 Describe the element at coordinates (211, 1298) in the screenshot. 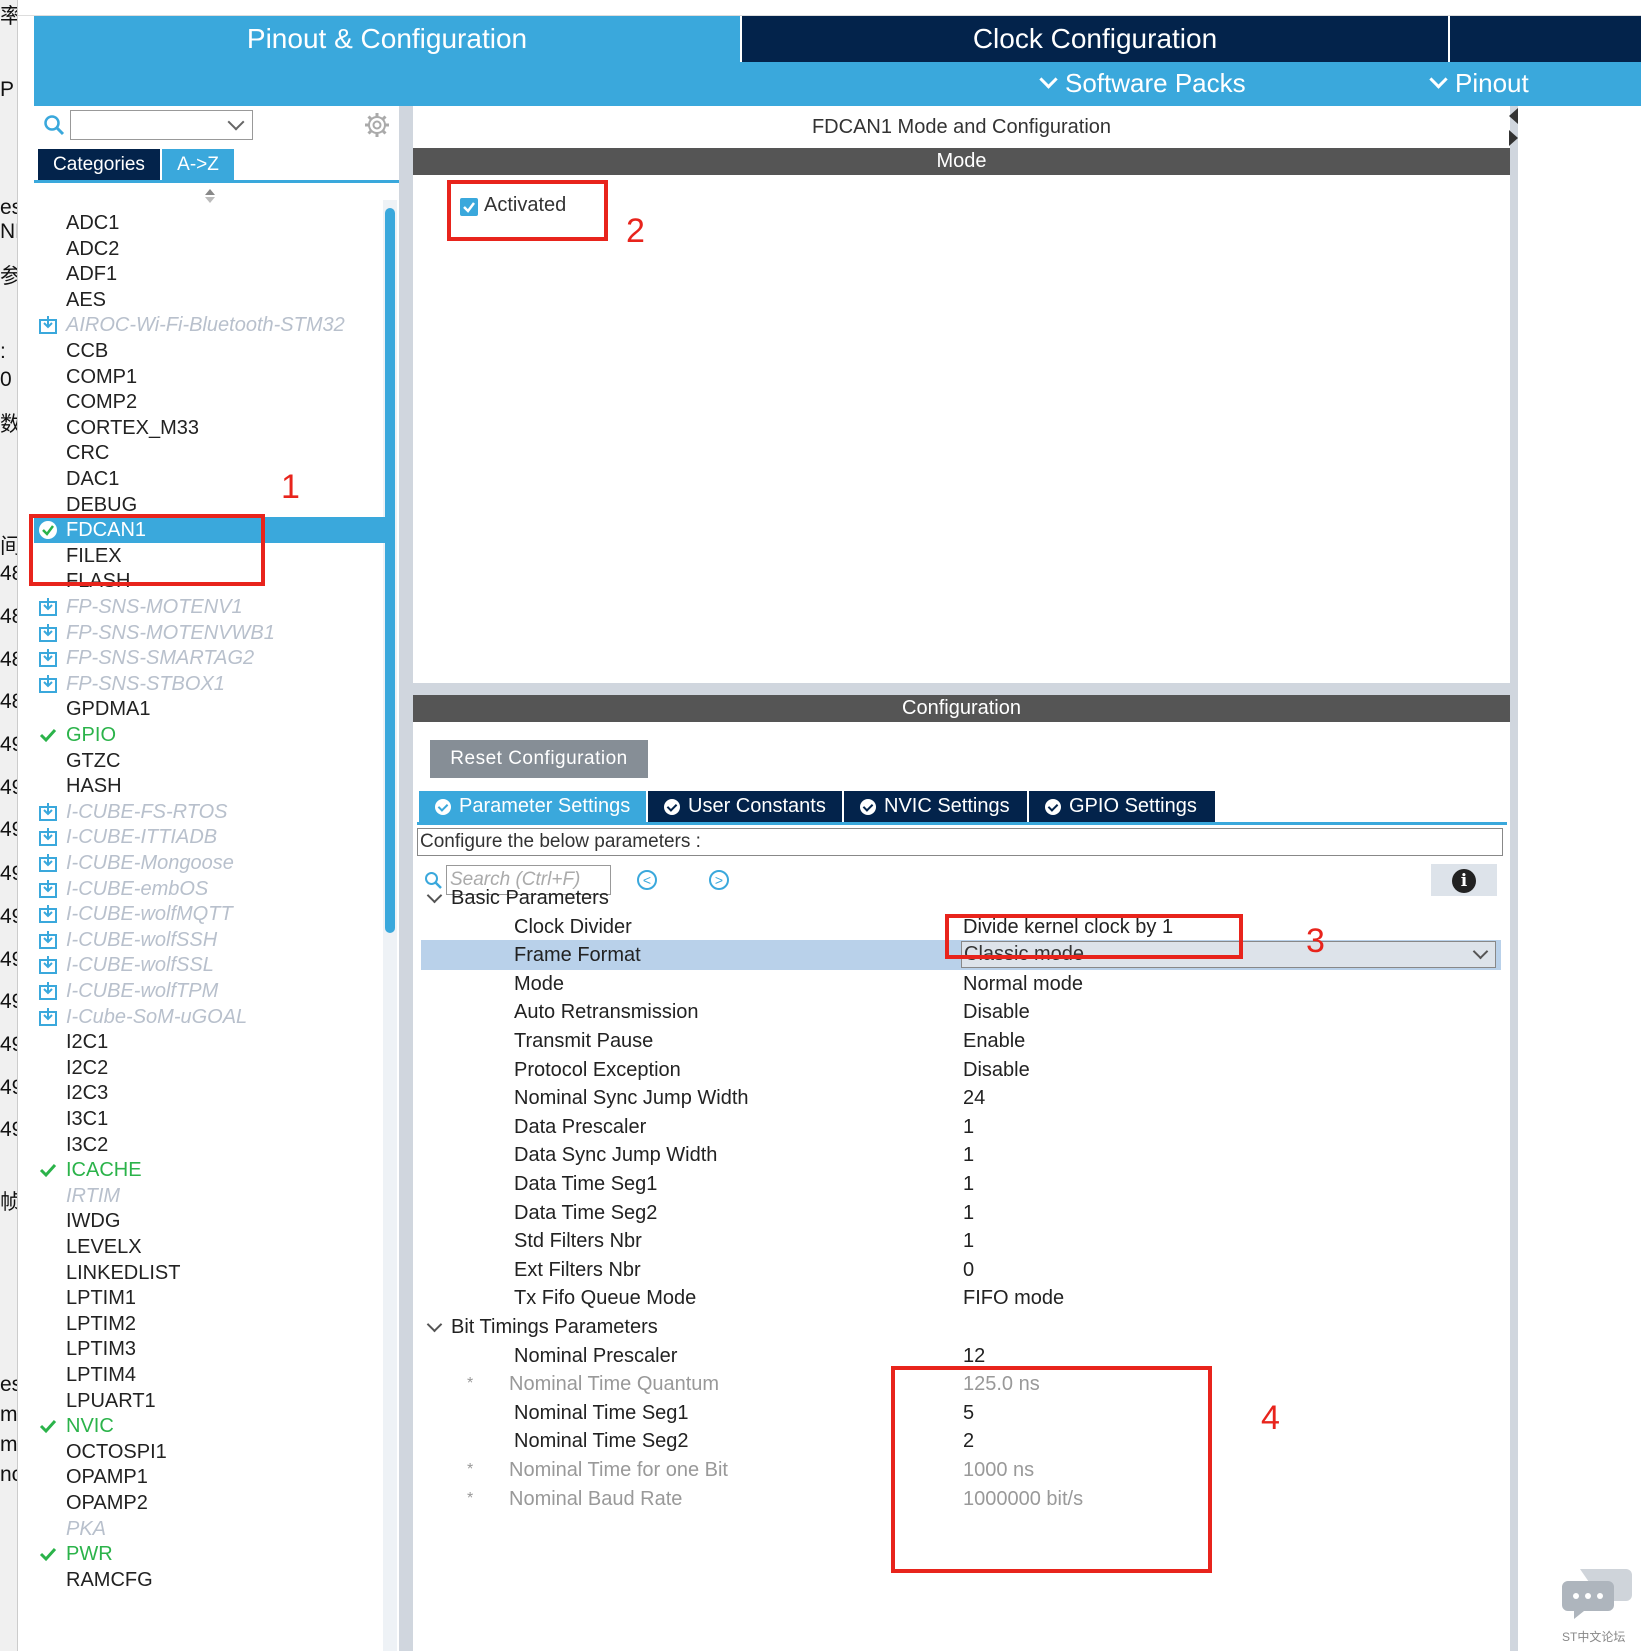

I see `sidebar-item-lptim1: LPTIM1` at that location.